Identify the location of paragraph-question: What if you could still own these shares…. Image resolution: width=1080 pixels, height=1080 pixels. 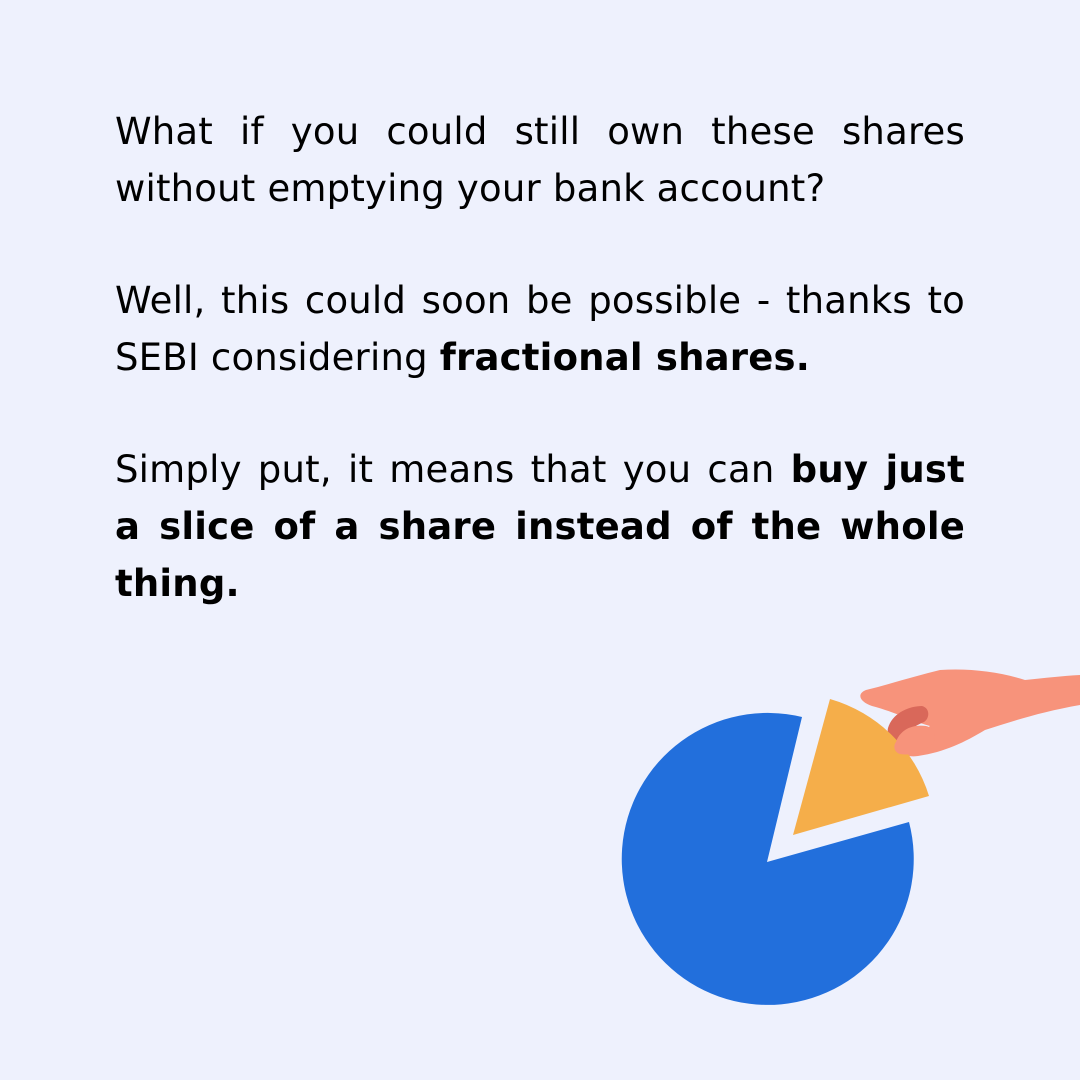
(540, 160).